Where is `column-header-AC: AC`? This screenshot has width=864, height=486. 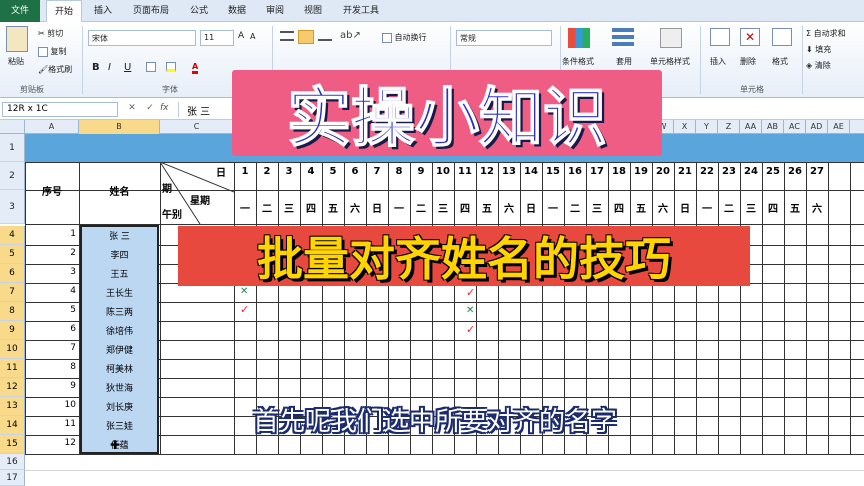
column-header-AC: AC is located at coordinates (795, 127).